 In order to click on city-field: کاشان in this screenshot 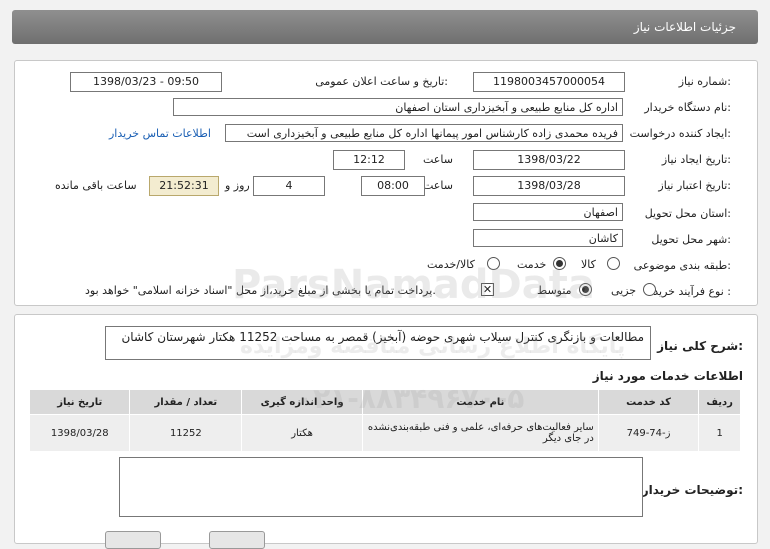, I will do `click(548, 238)`.